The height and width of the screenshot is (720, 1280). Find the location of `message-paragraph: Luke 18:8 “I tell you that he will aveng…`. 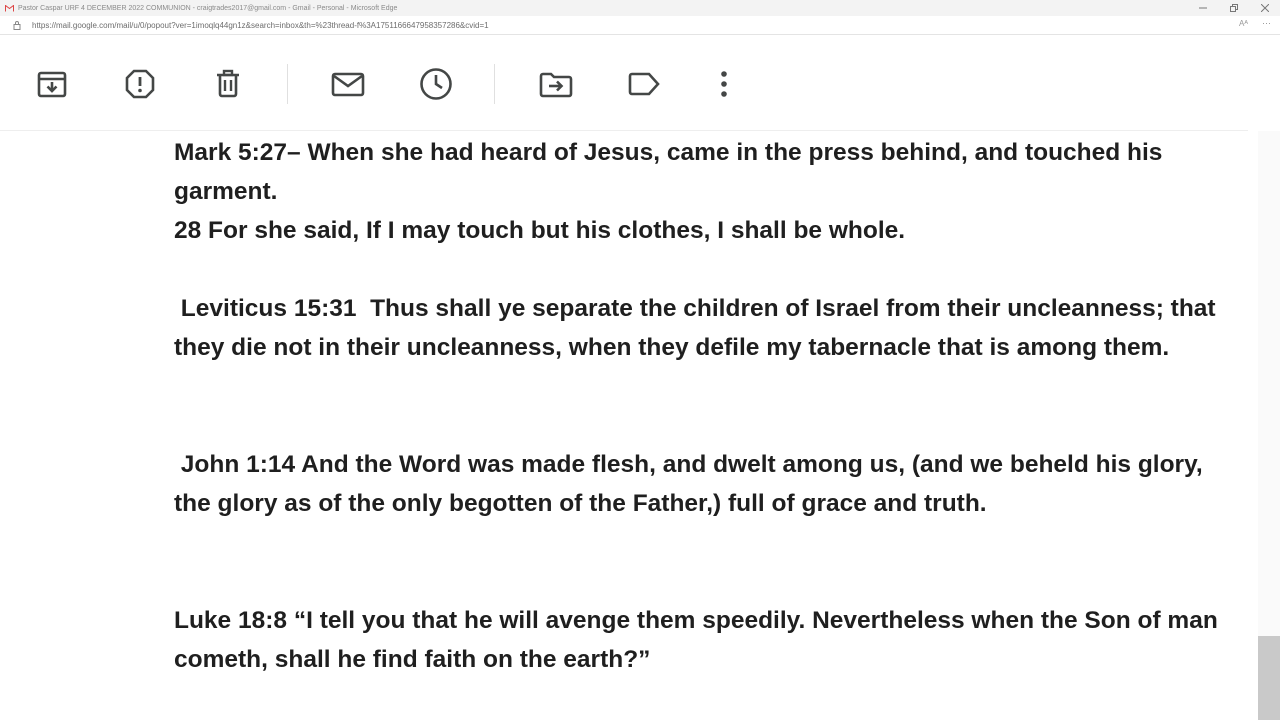

message-paragraph: Luke 18:8 “I tell you that he will aveng… is located at coordinates (696, 640).